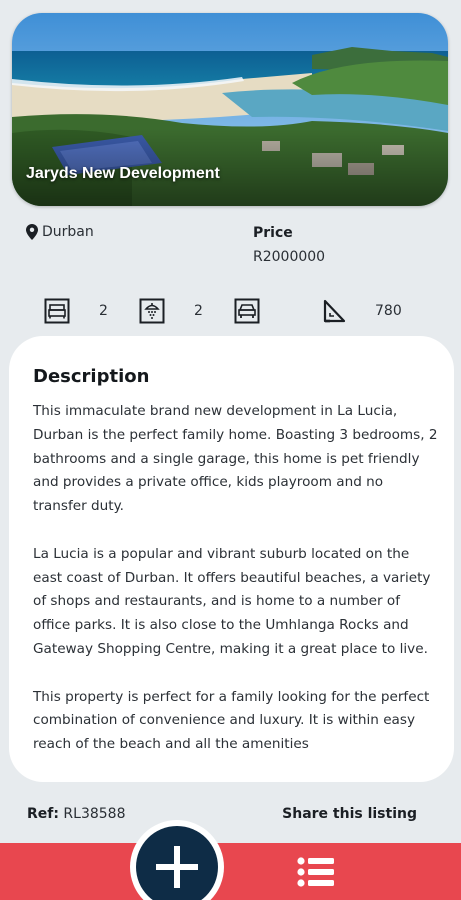 The height and width of the screenshot is (900, 461). I want to click on plus-icon, so click(177, 867).